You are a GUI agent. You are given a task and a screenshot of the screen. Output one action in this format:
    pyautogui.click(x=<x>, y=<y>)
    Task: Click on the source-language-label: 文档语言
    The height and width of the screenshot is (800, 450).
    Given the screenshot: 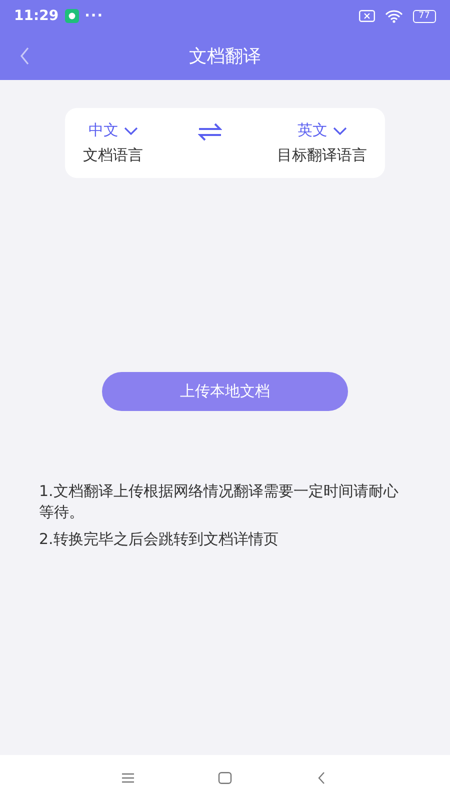 What is the action you would take?
    pyautogui.click(x=113, y=155)
    